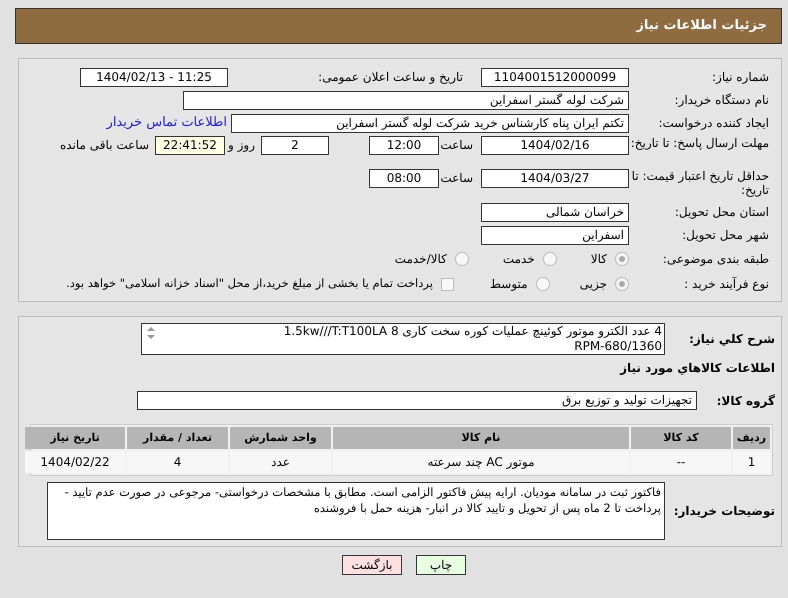 Image resolution: width=788 pixels, height=598 pixels. Describe the element at coordinates (447, 284) in the screenshot. I see `checkbox` at that location.